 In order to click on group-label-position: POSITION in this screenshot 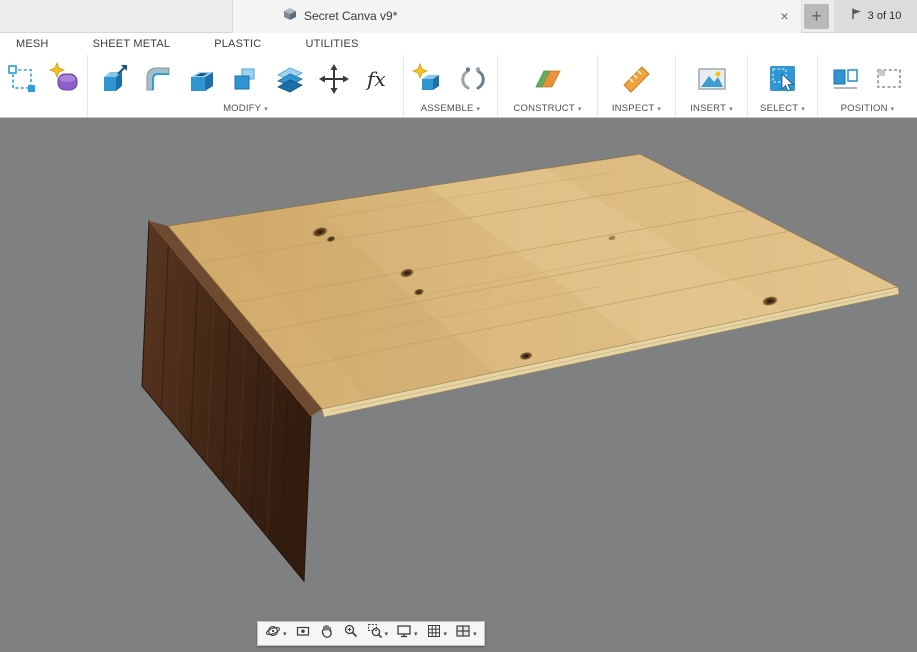, I will do `click(867, 108)`.